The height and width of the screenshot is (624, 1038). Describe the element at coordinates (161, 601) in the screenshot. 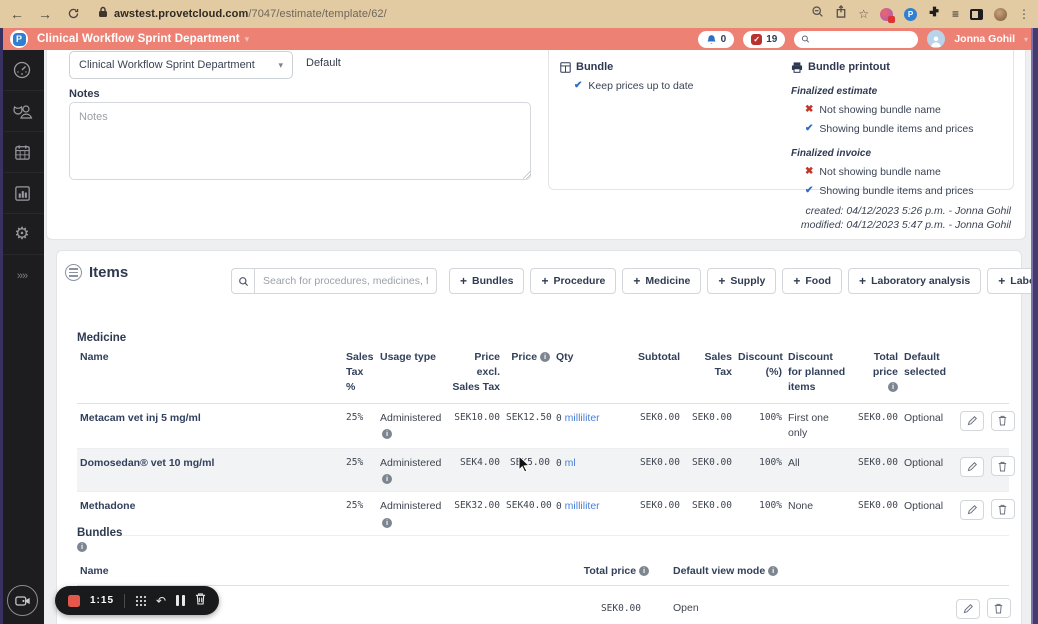

I see `restart-icon: ↶` at that location.